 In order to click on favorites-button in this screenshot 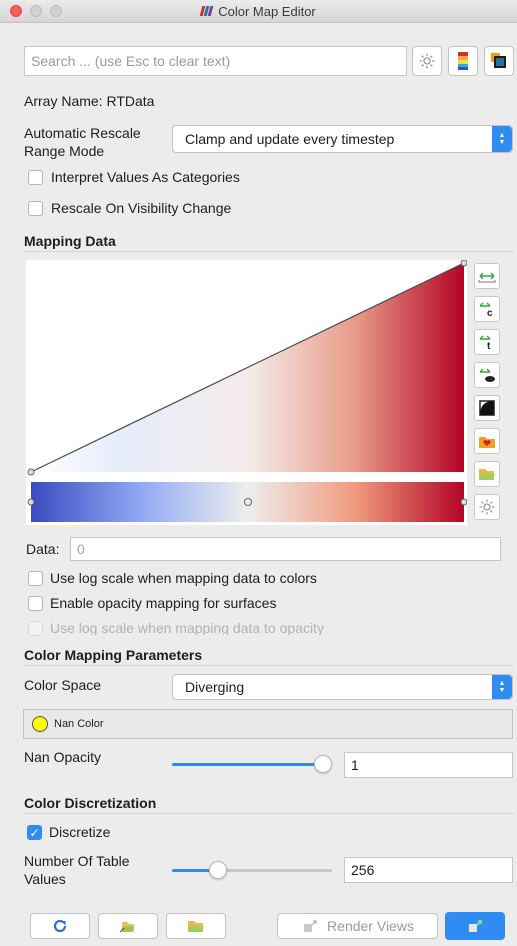, I will do `click(499, 61)`.